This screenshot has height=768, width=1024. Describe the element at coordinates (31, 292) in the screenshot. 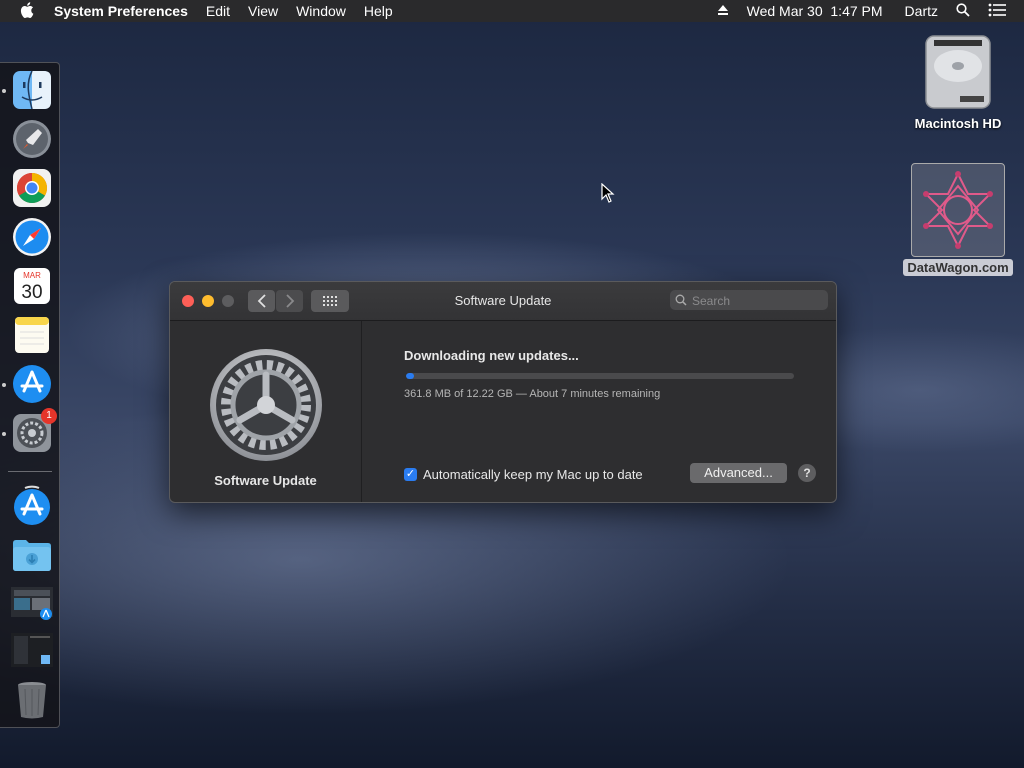

I see `calendar-day: 30` at that location.